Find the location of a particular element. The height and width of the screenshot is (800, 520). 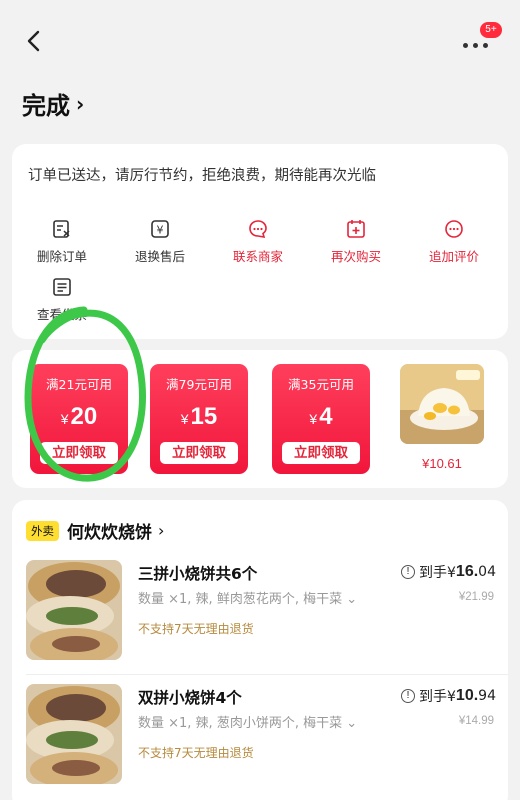

invoice-icon is located at coordinates (62, 287).